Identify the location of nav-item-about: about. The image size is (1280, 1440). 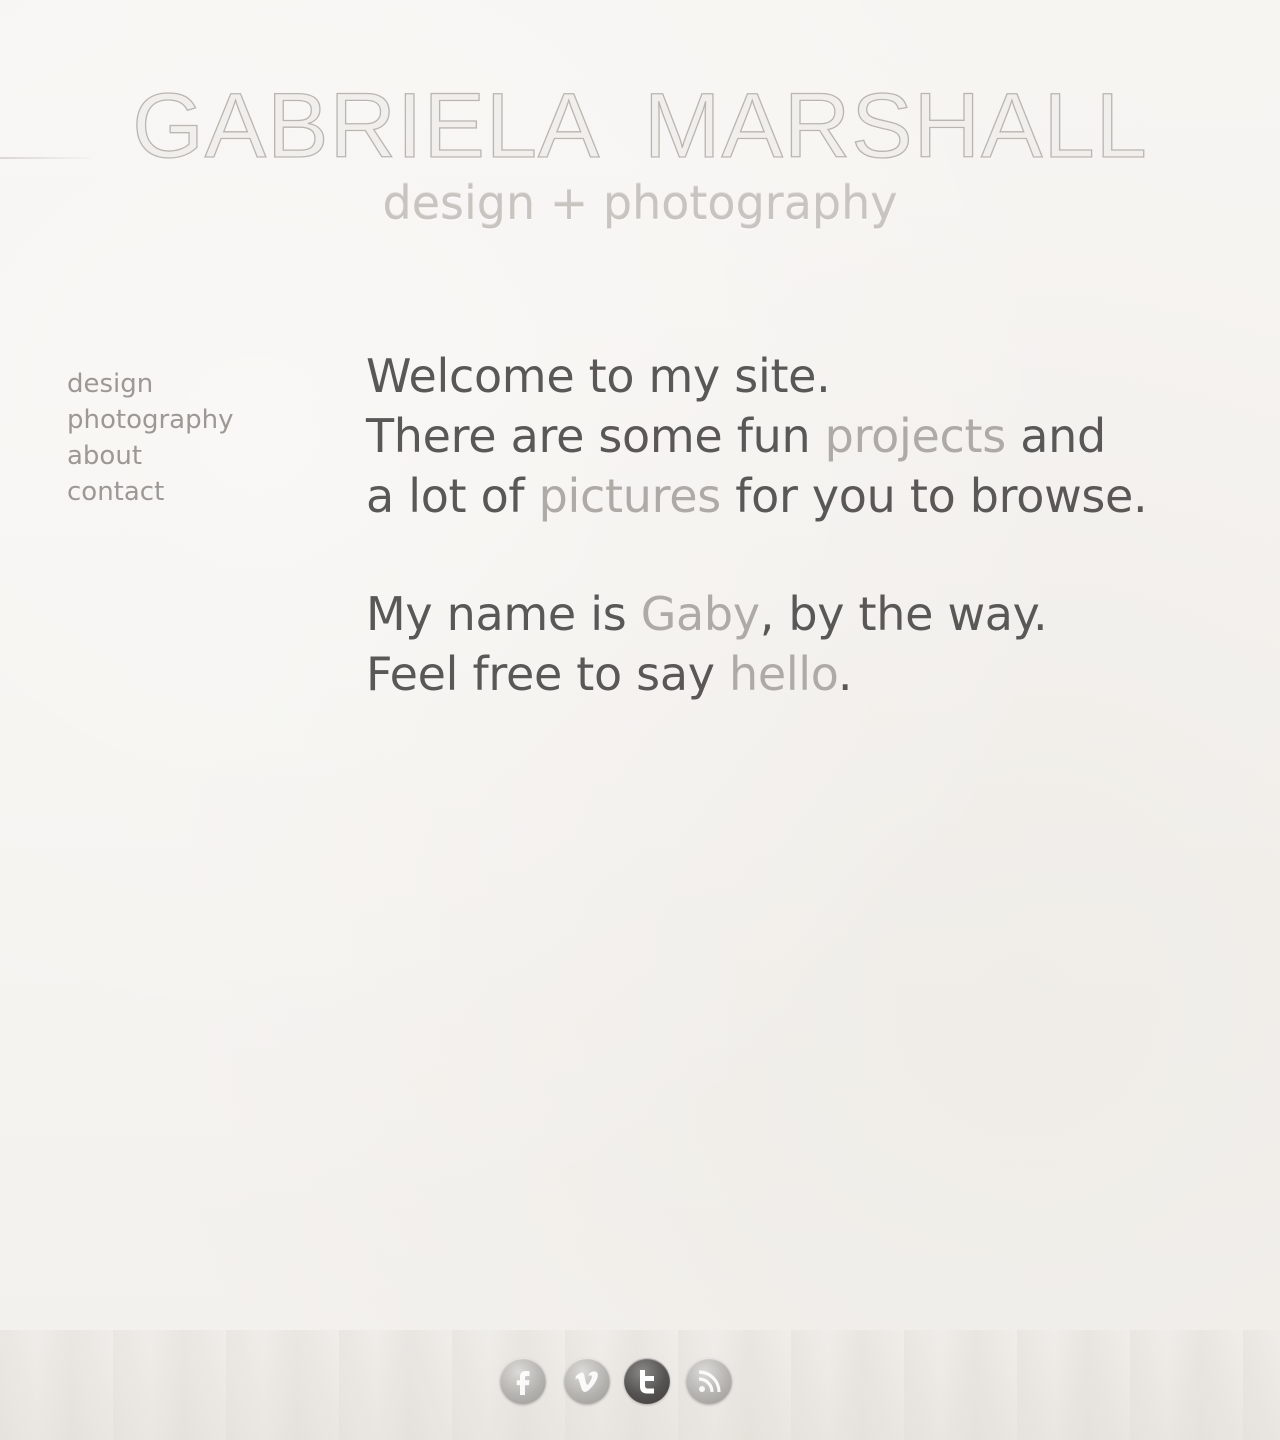
(150, 456).